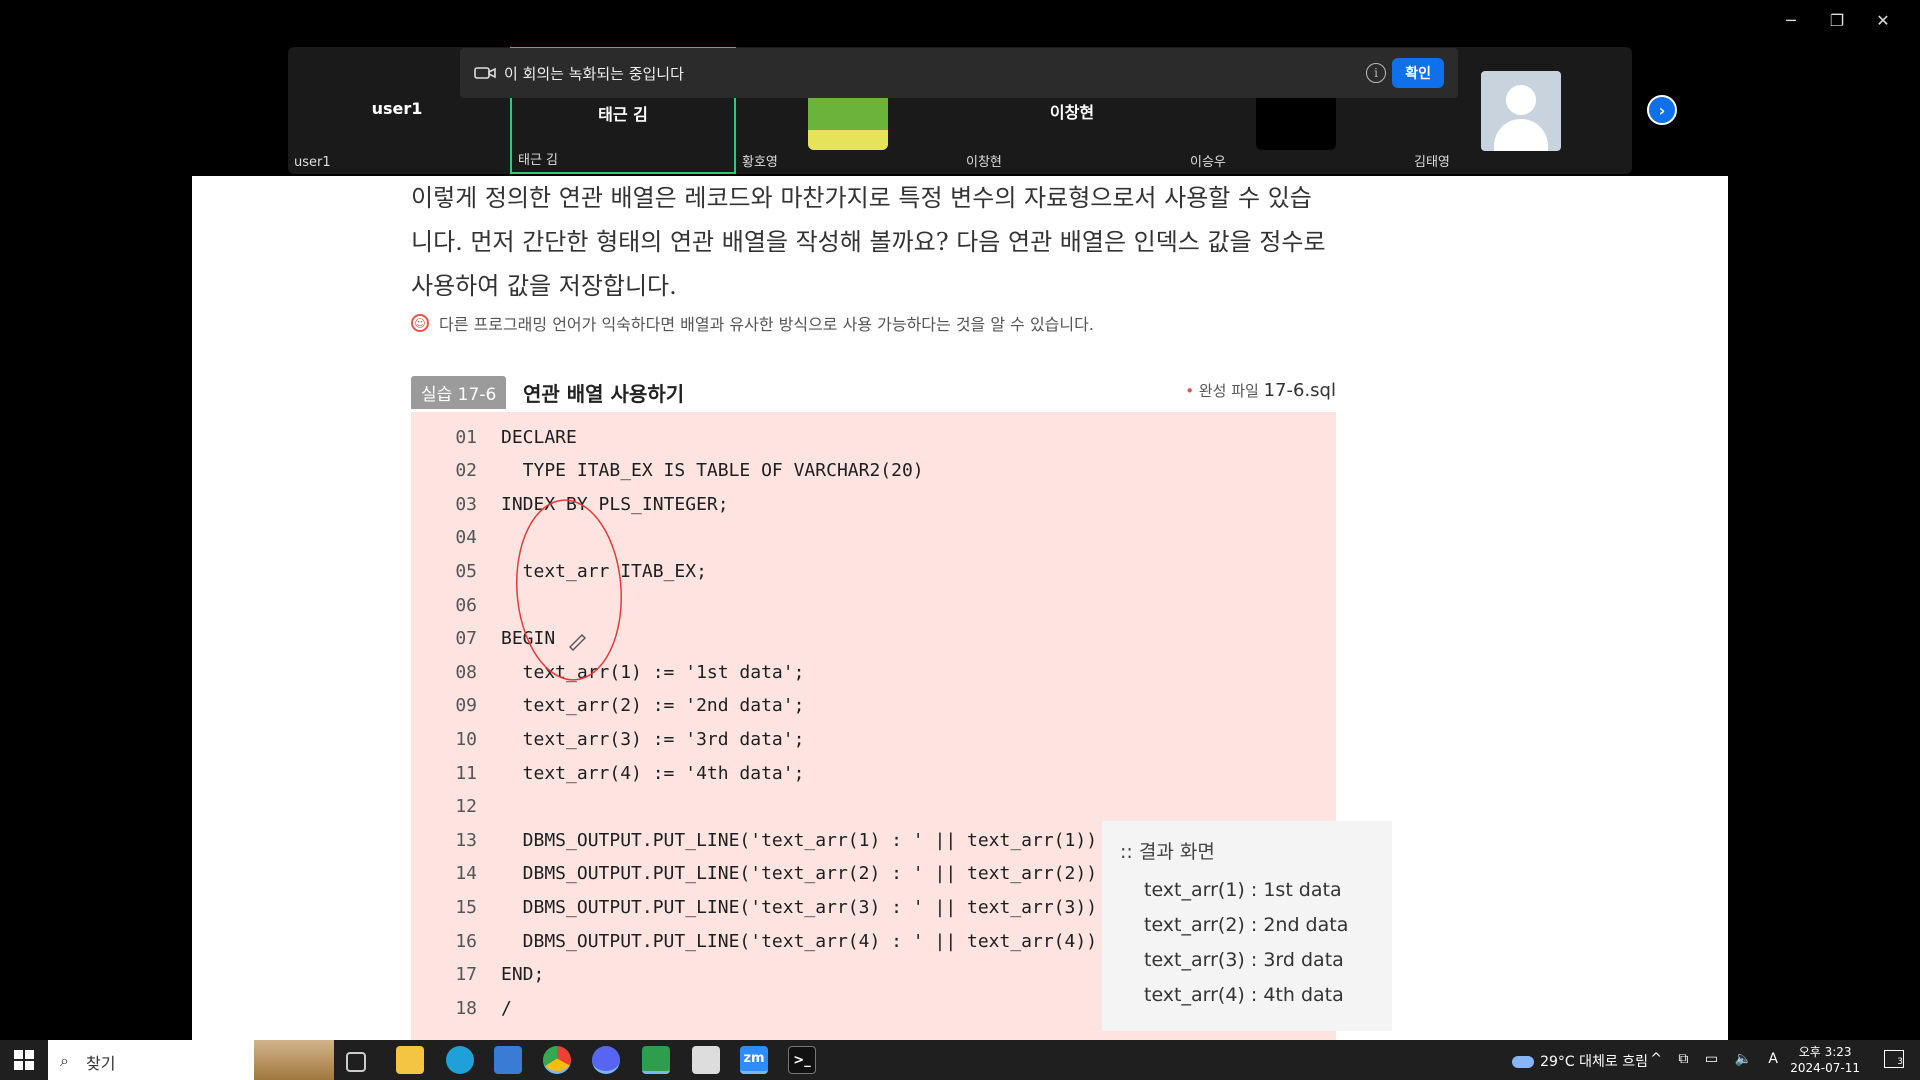 Image resolution: width=1920 pixels, height=1080 pixels. Describe the element at coordinates (544, 286) in the screenshot. I see `paragraph-line: 사용하여 값을 저장합니다.` at that location.